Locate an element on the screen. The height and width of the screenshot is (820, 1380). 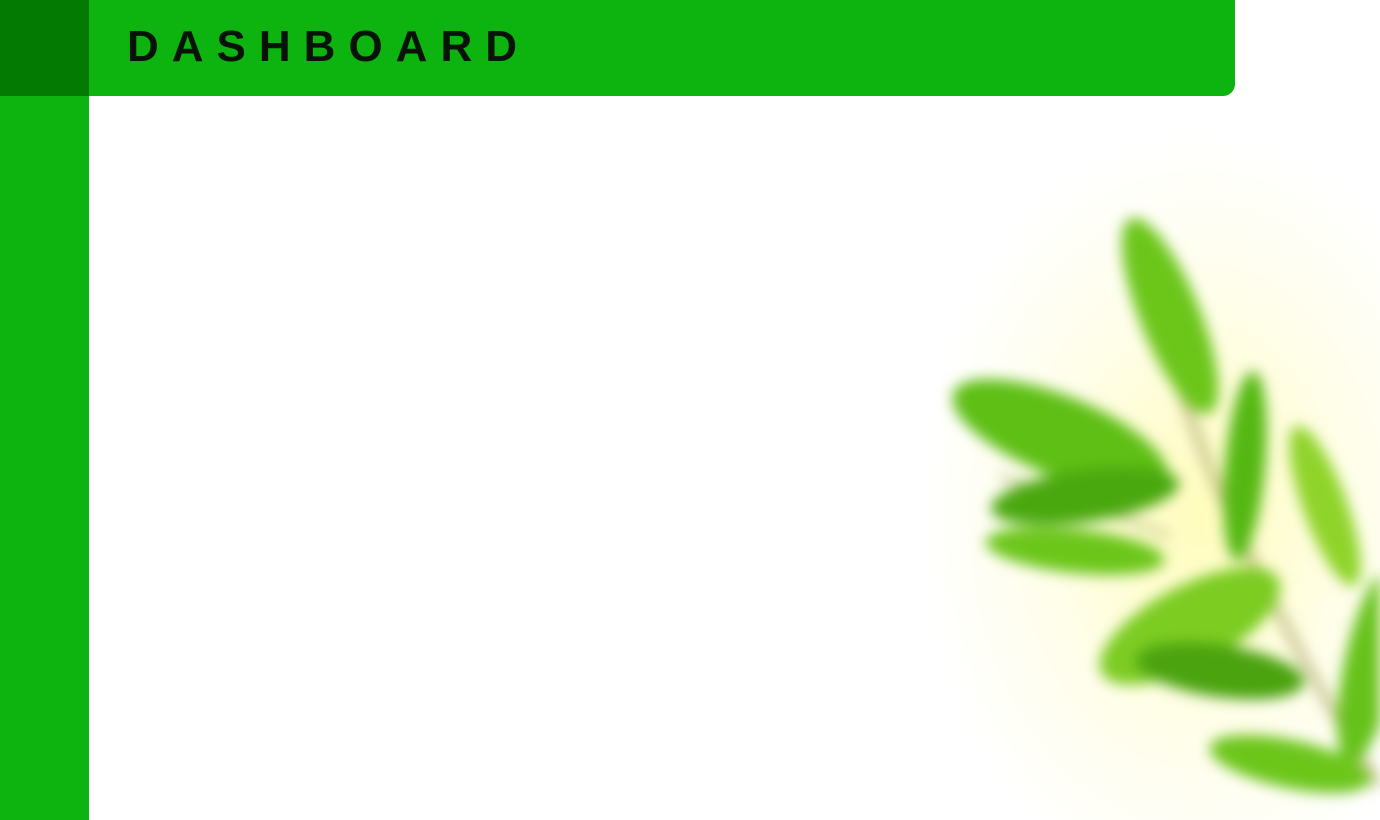
sidebar-logo-area is located at coordinates (44, 48).